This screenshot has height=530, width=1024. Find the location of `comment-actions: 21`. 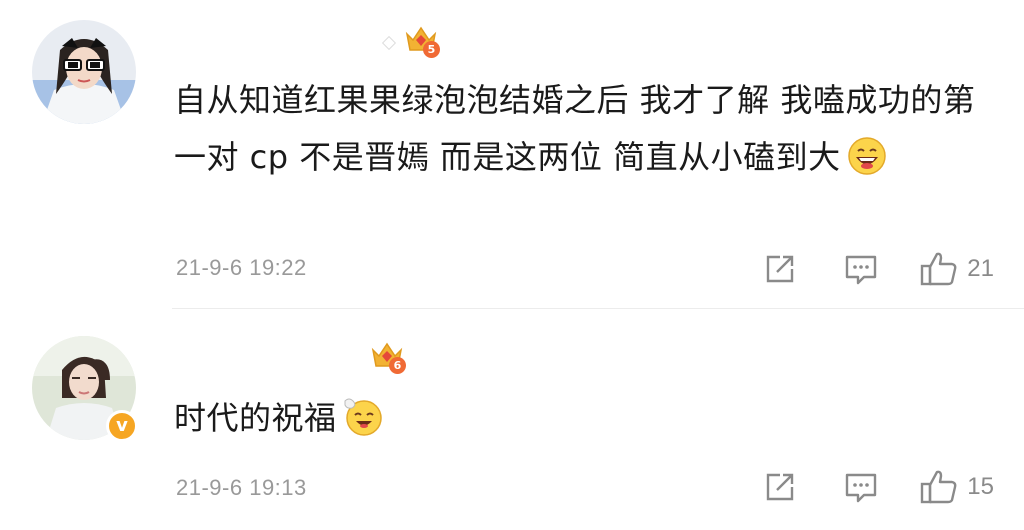

comment-actions: 21 is located at coordinates (878, 269).